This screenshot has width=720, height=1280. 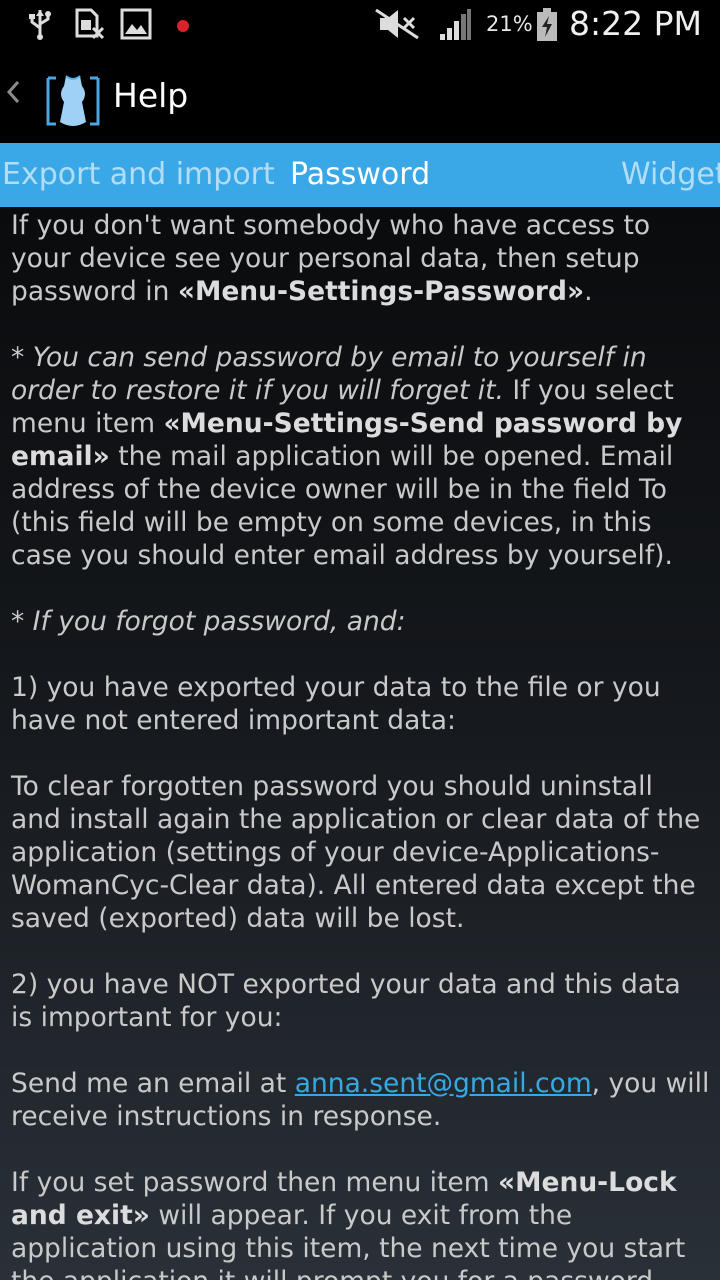 What do you see at coordinates (89, 26) in the screenshot?
I see `no-sim-icon` at bounding box center [89, 26].